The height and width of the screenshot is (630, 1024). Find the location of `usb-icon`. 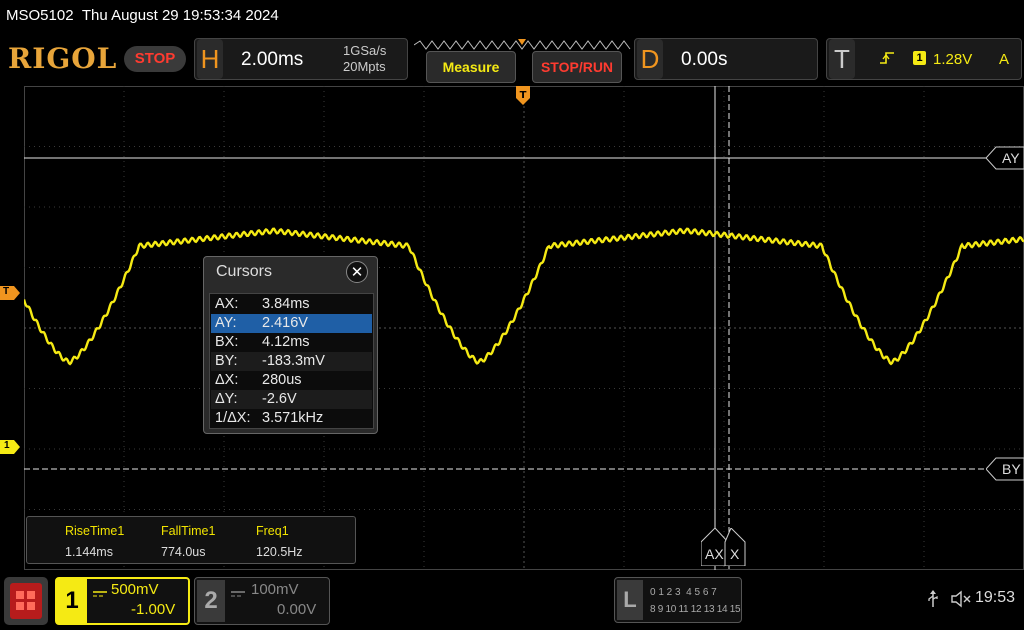

usb-icon is located at coordinates (933, 599).